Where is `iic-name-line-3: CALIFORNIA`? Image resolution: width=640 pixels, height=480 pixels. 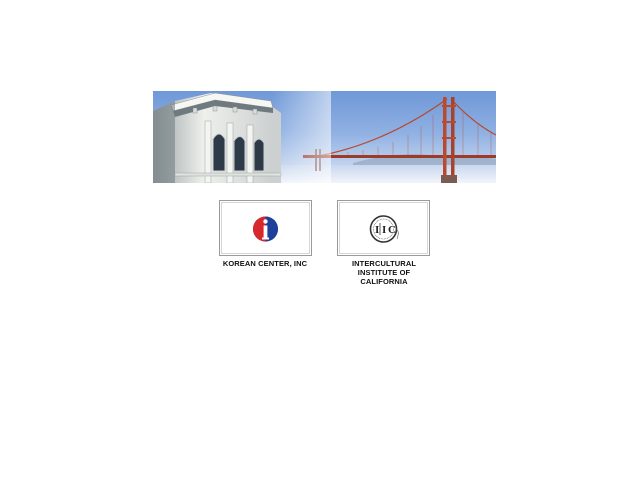
iic-name-line-3: CALIFORNIA is located at coordinates (384, 281).